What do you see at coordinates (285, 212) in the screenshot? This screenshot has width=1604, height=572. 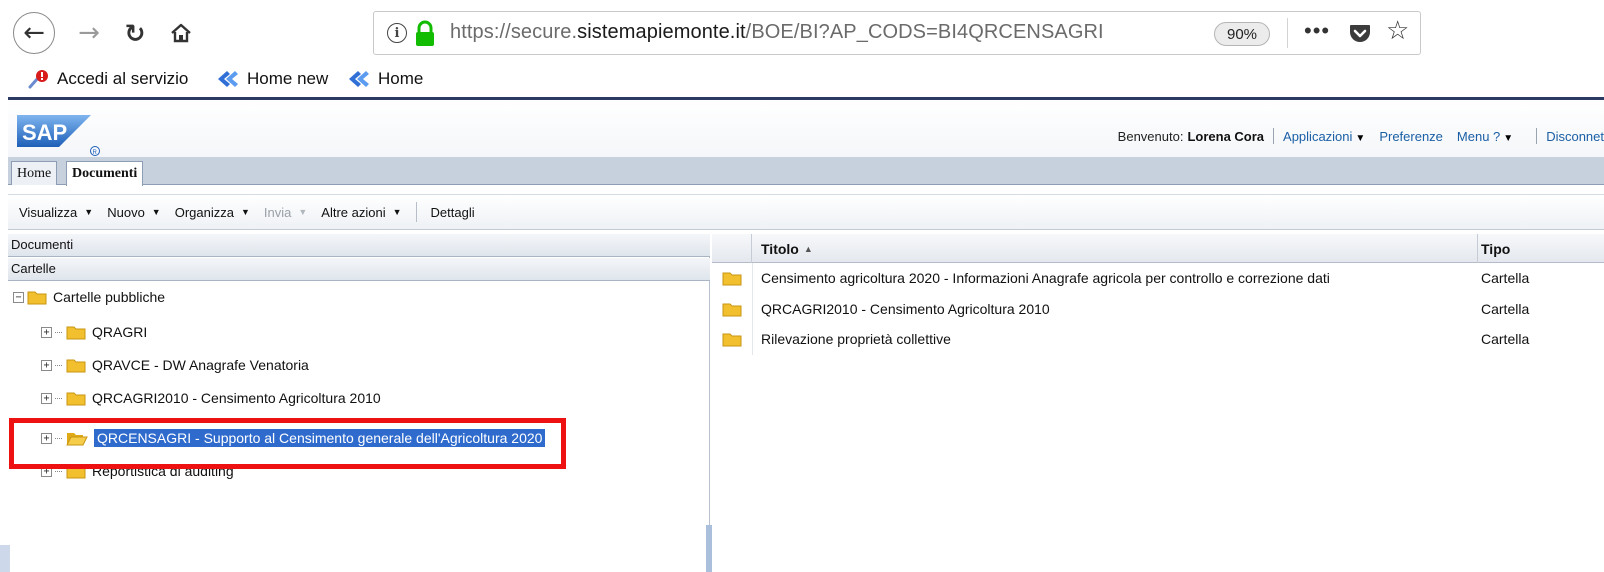 I see `send-menu: Invia ▼` at bounding box center [285, 212].